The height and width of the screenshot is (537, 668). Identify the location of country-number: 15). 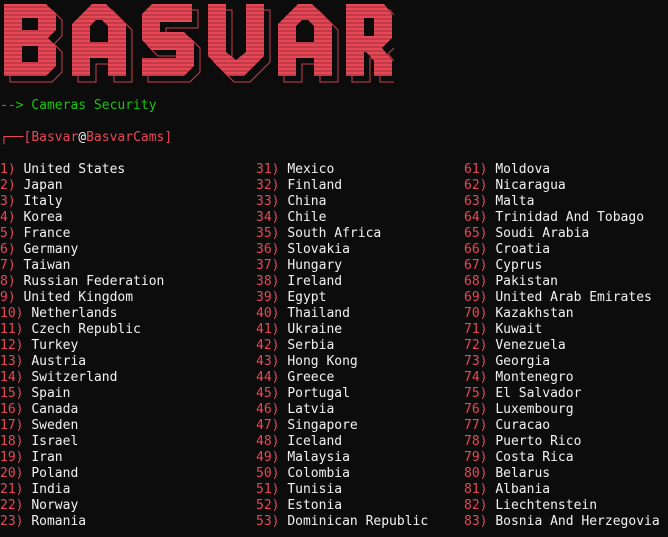
(12, 393).